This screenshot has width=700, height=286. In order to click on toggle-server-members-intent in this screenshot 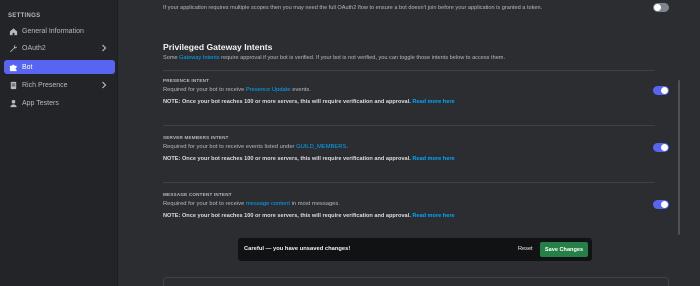, I will do `click(661, 147)`.